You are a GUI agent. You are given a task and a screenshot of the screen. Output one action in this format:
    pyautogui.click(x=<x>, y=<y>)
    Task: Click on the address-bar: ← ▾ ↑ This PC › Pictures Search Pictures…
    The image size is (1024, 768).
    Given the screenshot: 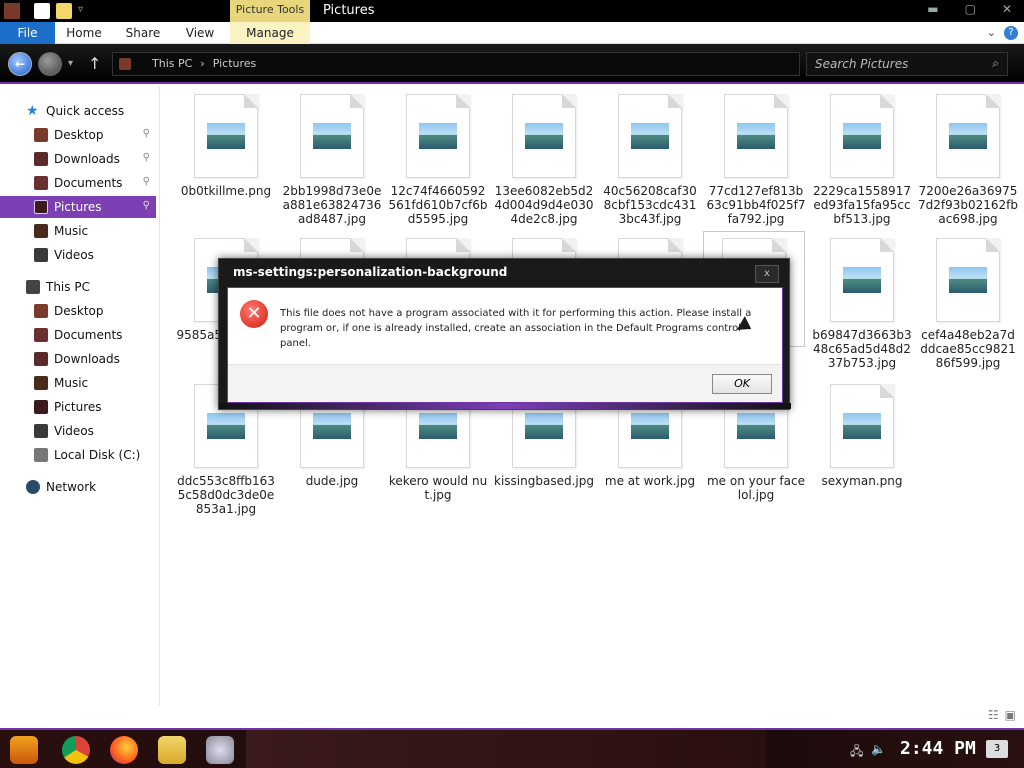 What is the action you would take?
    pyautogui.click(x=512, y=64)
    